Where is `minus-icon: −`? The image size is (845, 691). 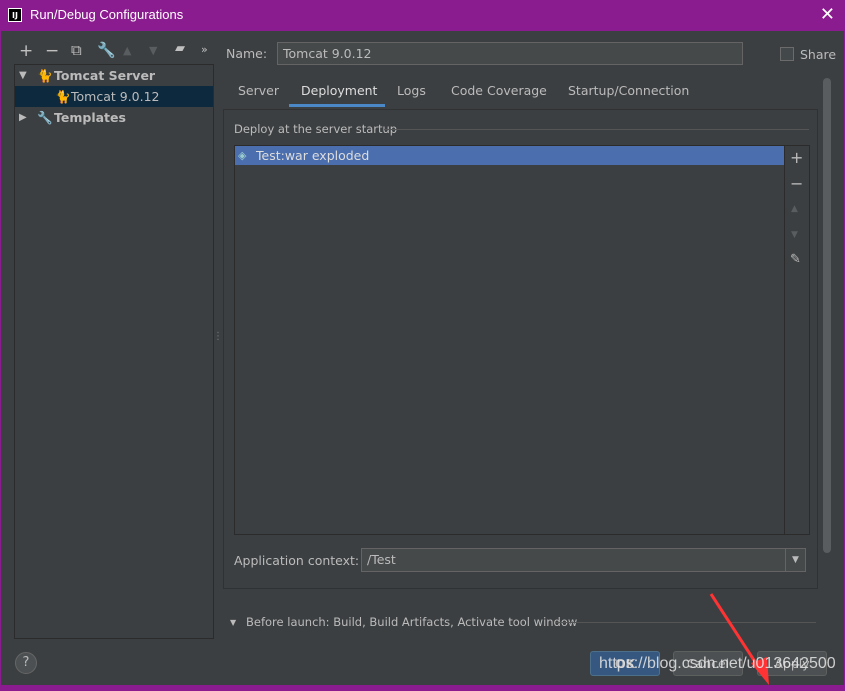 minus-icon: − is located at coordinates (52, 51).